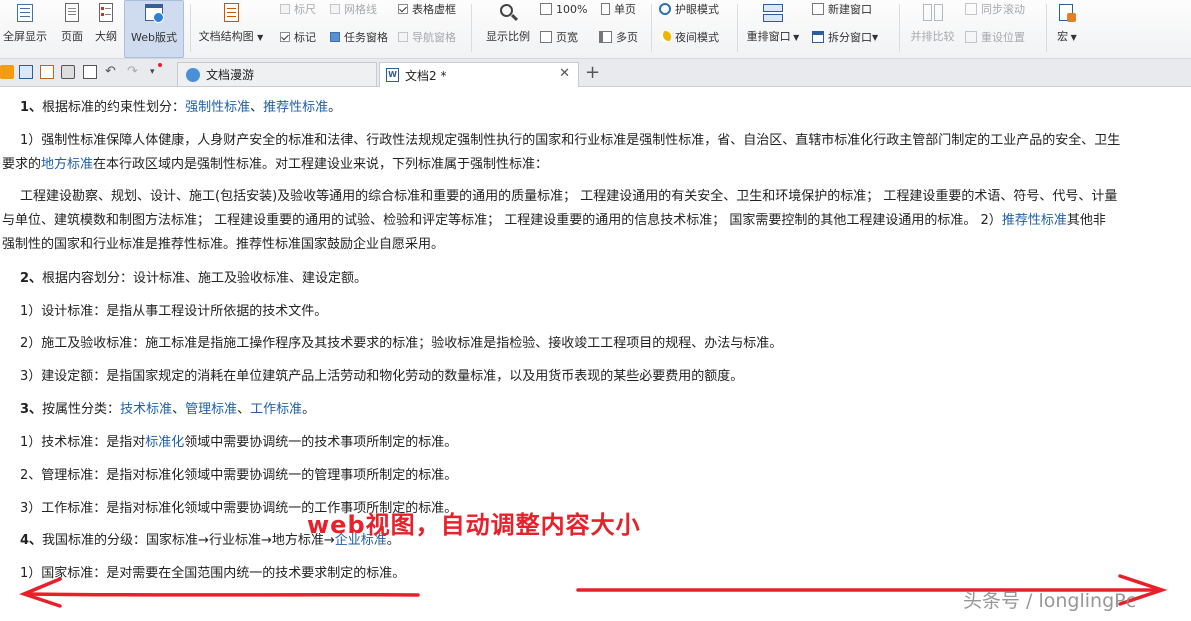  Describe the element at coordinates (1050, 601) in the screenshot. I see `watermark: 头条号 / longlingPc` at that location.